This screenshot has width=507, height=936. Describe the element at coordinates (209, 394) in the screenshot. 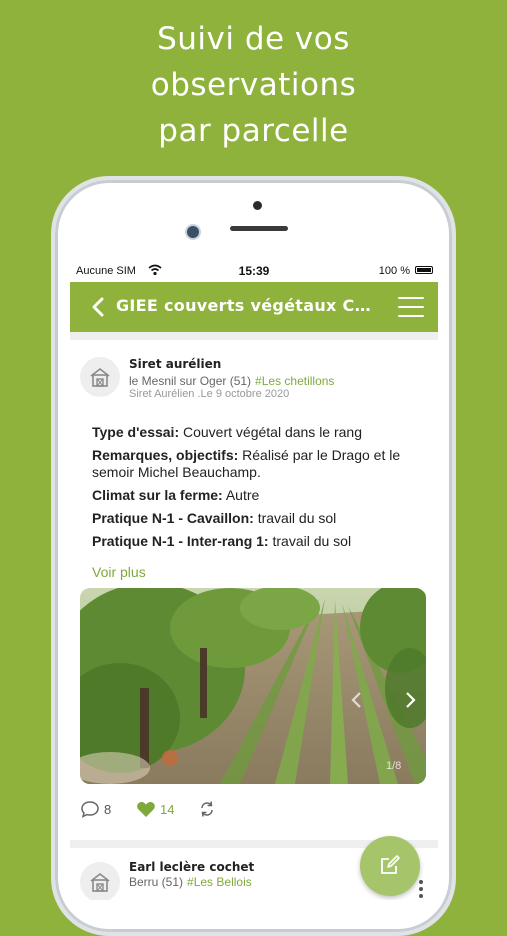

I see `post-byline: Siret Aurélien .Le 9 octobre 2020` at that location.